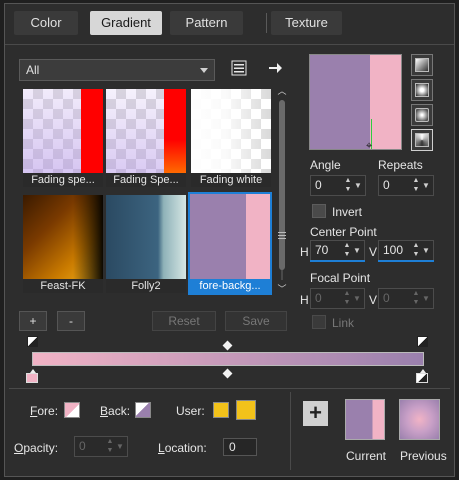 Image resolution: width=459 pixels, height=480 pixels. What do you see at coordinates (115, 411) in the screenshot?
I see `back-label: Back:` at bounding box center [115, 411].